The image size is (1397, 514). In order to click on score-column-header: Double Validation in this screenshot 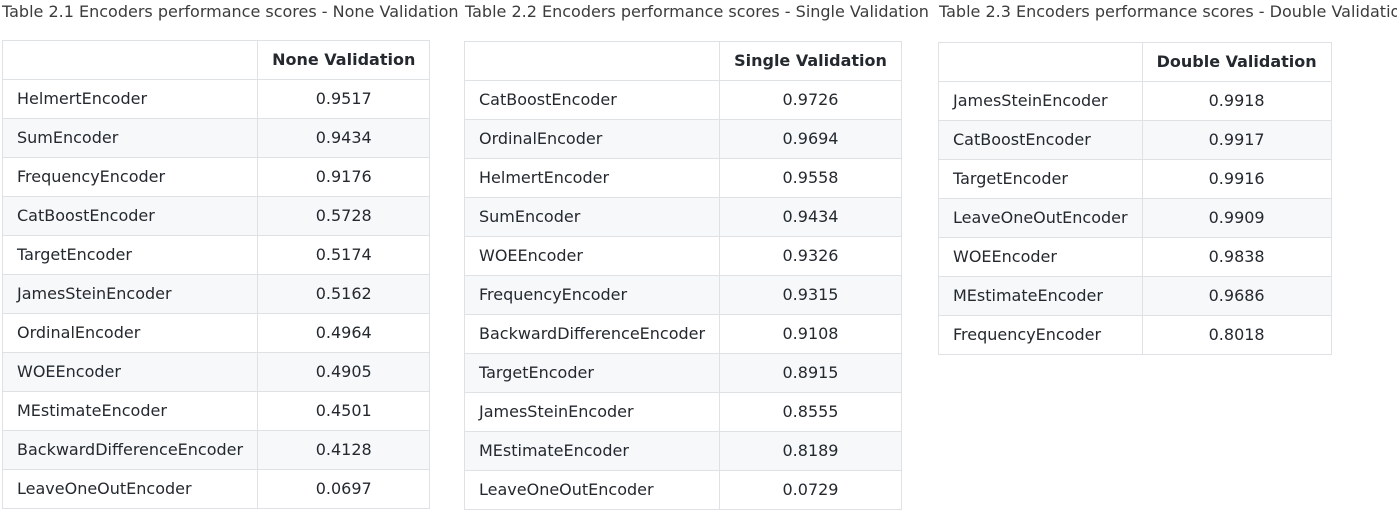, I will do `click(1236, 62)`.